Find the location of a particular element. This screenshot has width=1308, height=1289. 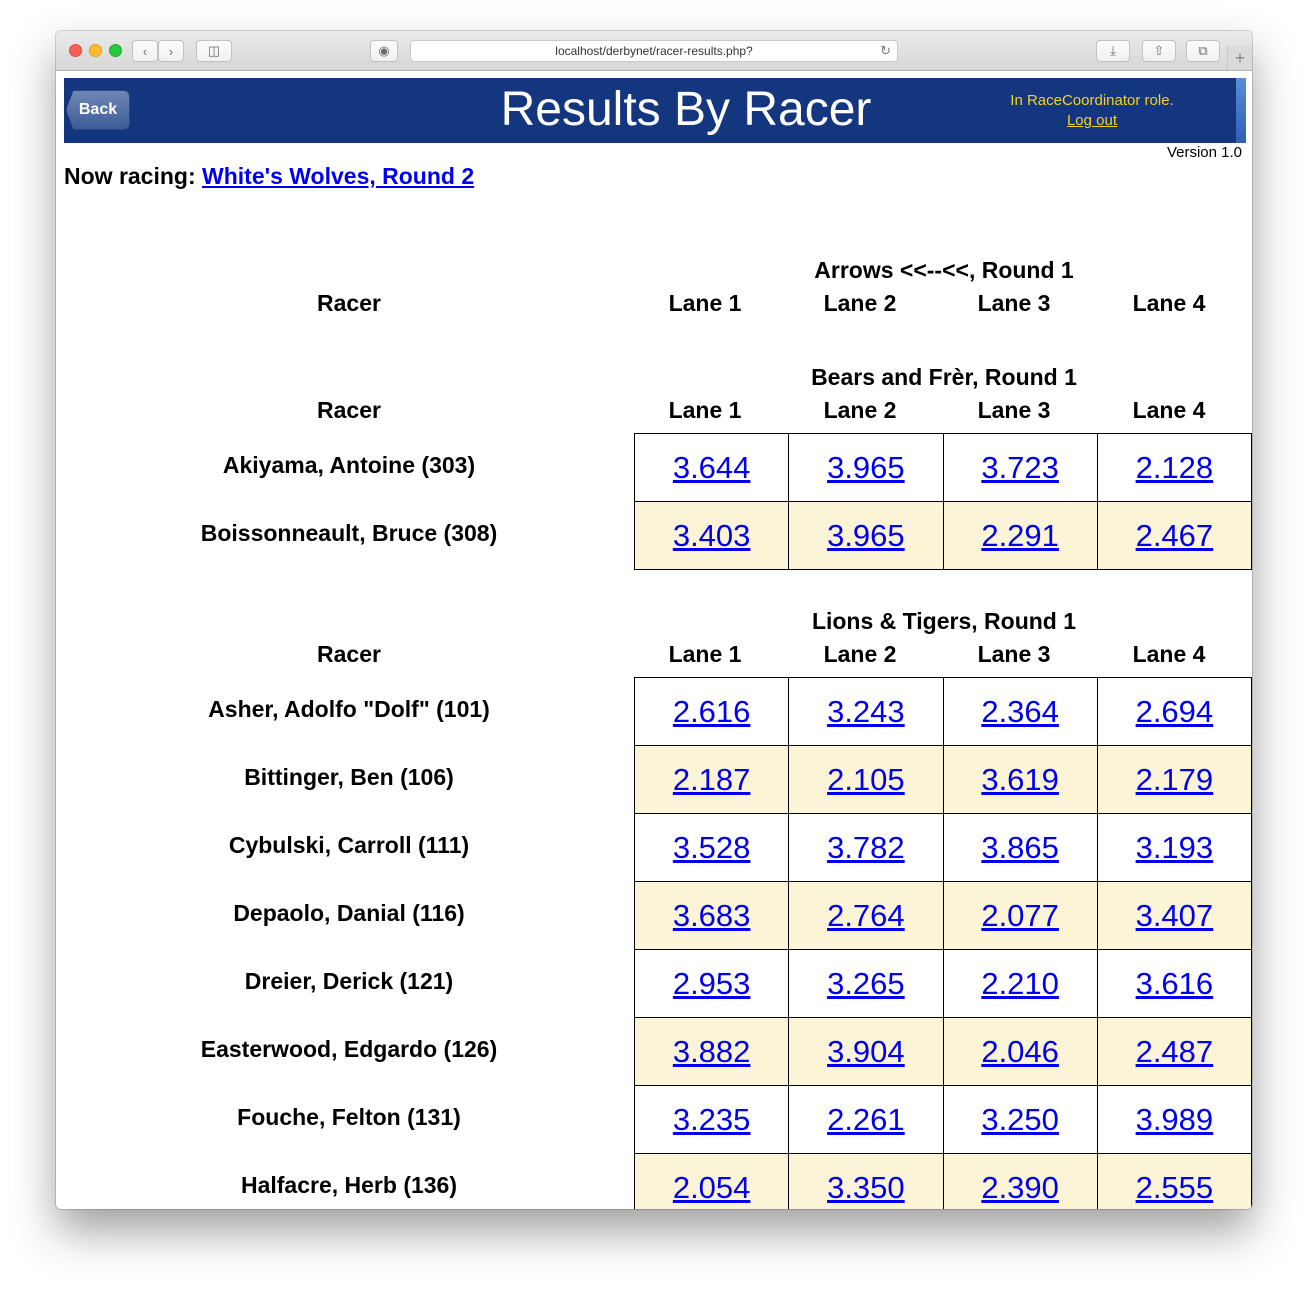

result-cell: 2.616 is located at coordinates (711, 711).